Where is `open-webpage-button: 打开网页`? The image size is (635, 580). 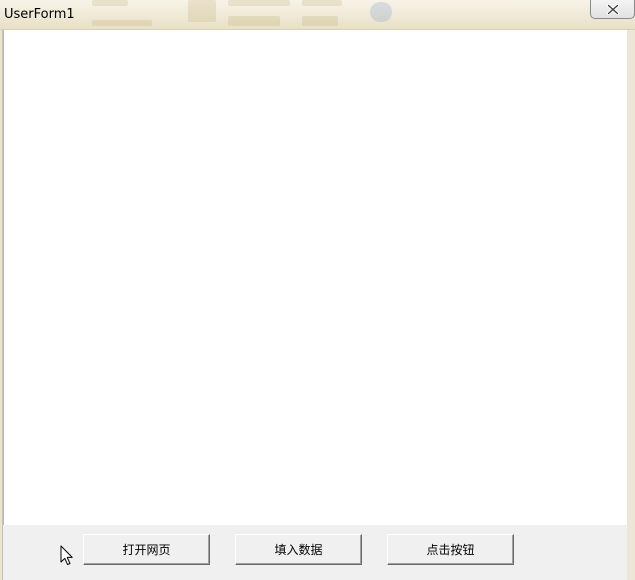
open-webpage-button: 打开网页 is located at coordinates (146, 549).